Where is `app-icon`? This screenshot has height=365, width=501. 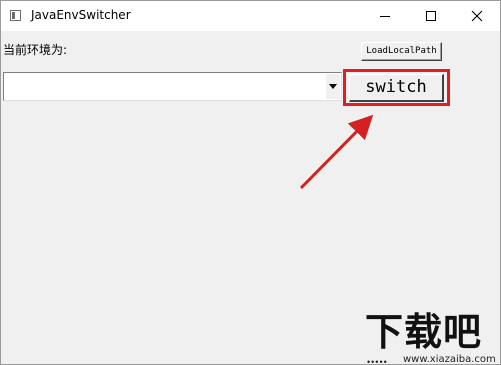
app-icon is located at coordinates (15, 15).